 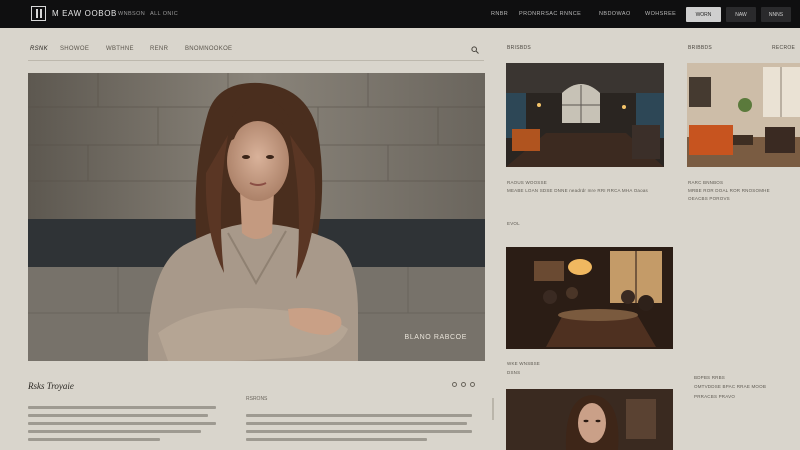 I want to click on card-image-dinner, so click(x=589, y=298).